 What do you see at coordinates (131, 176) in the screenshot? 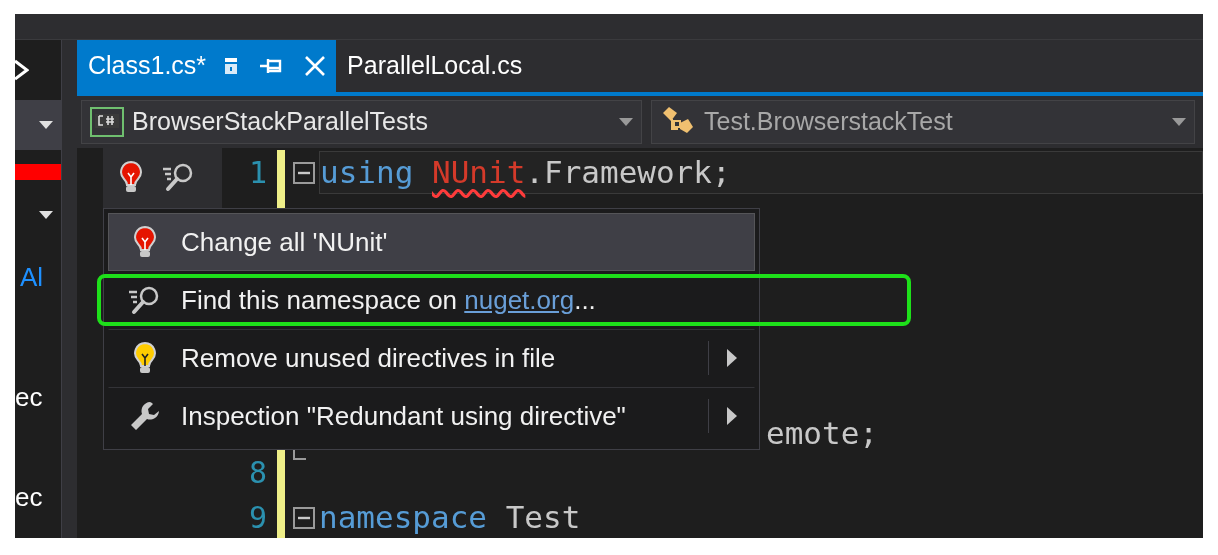
I see `lightbulb-button` at bounding box center [131, 176].